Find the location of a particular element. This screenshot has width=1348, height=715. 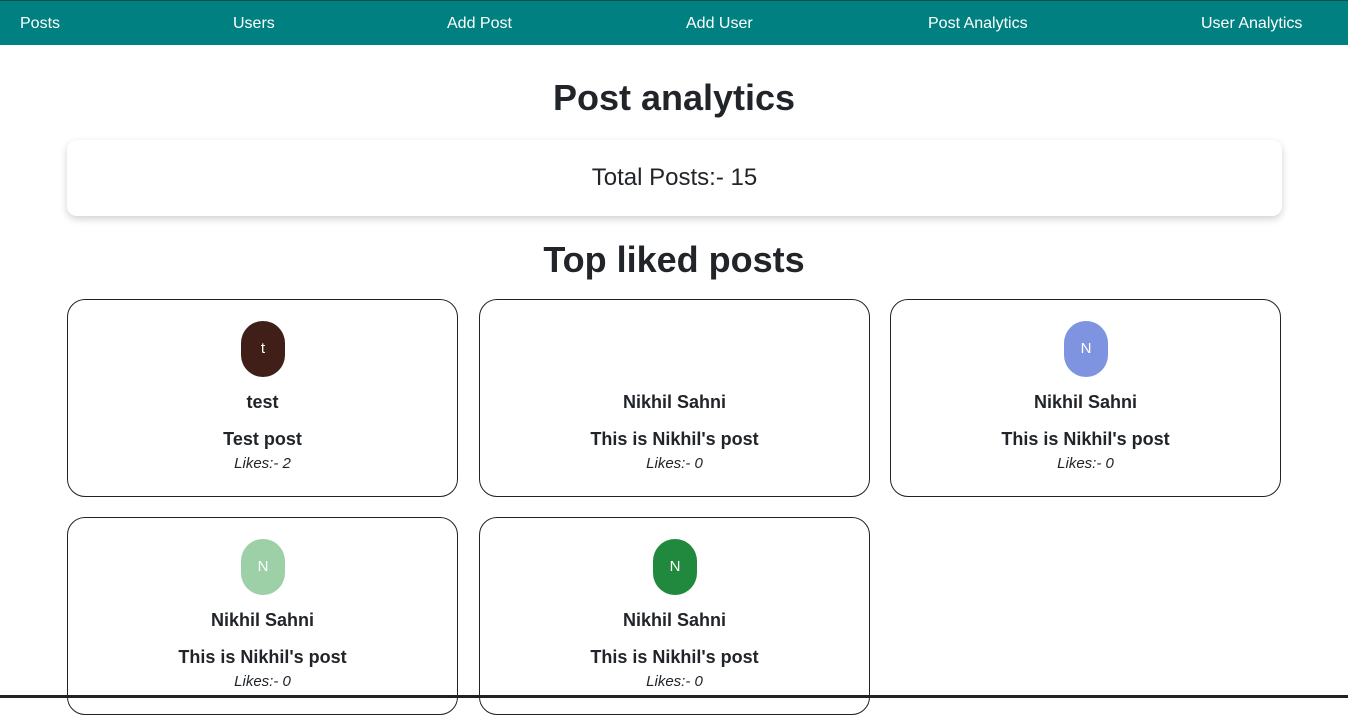

nav-link-users: Users is located at coordinates (254, 23).